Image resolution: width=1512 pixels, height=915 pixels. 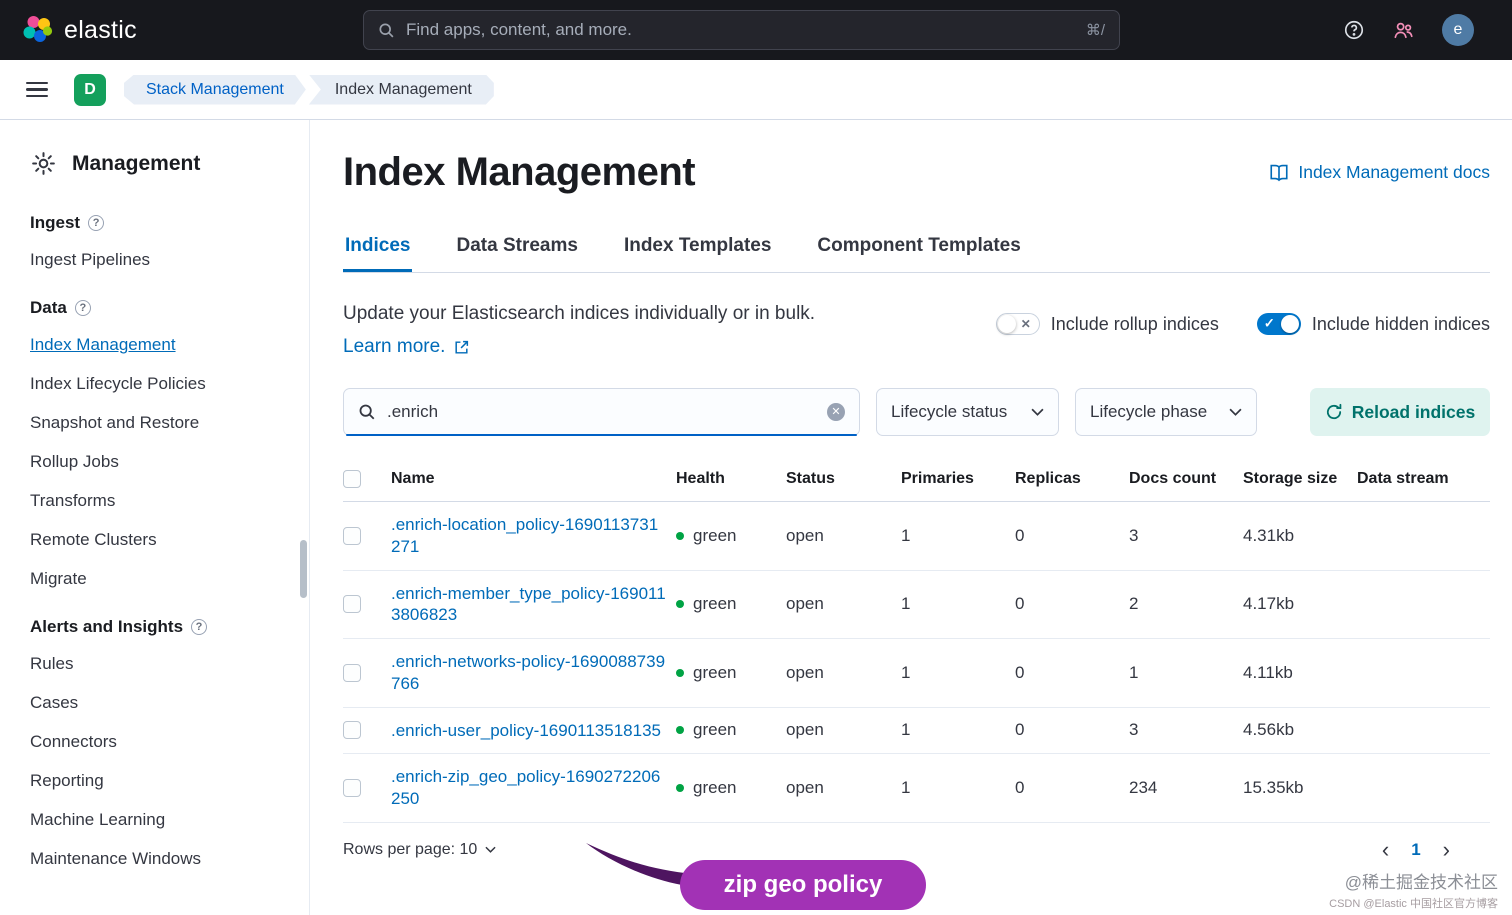 I want to click on check-icon: ✓, so click(x=1269, y=323).